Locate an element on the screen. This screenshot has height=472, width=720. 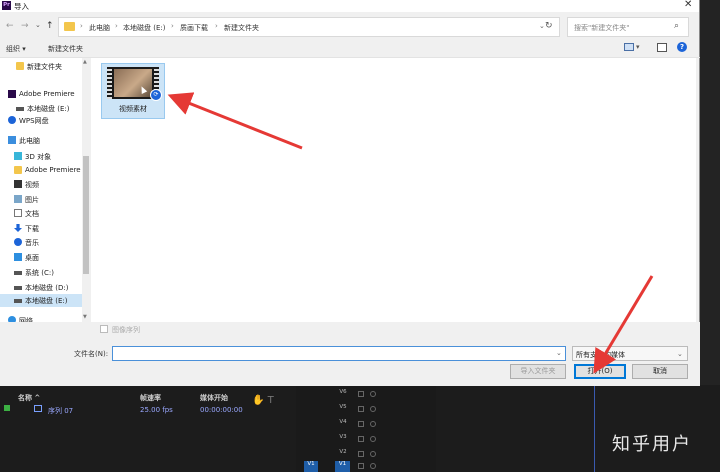
breadcrumb-downloads: 质画下载 is located at coordinates (194, 28).